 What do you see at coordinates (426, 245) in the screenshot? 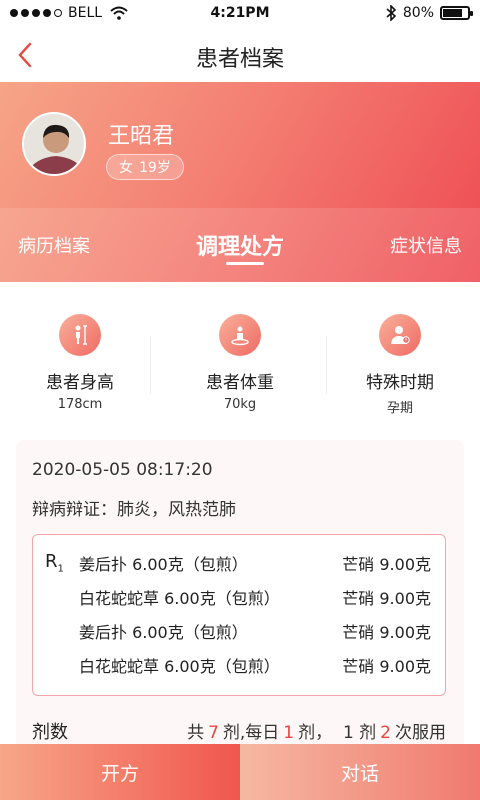
I see `tab-symptoms: 症状信息` at bounding box center [426, 245].